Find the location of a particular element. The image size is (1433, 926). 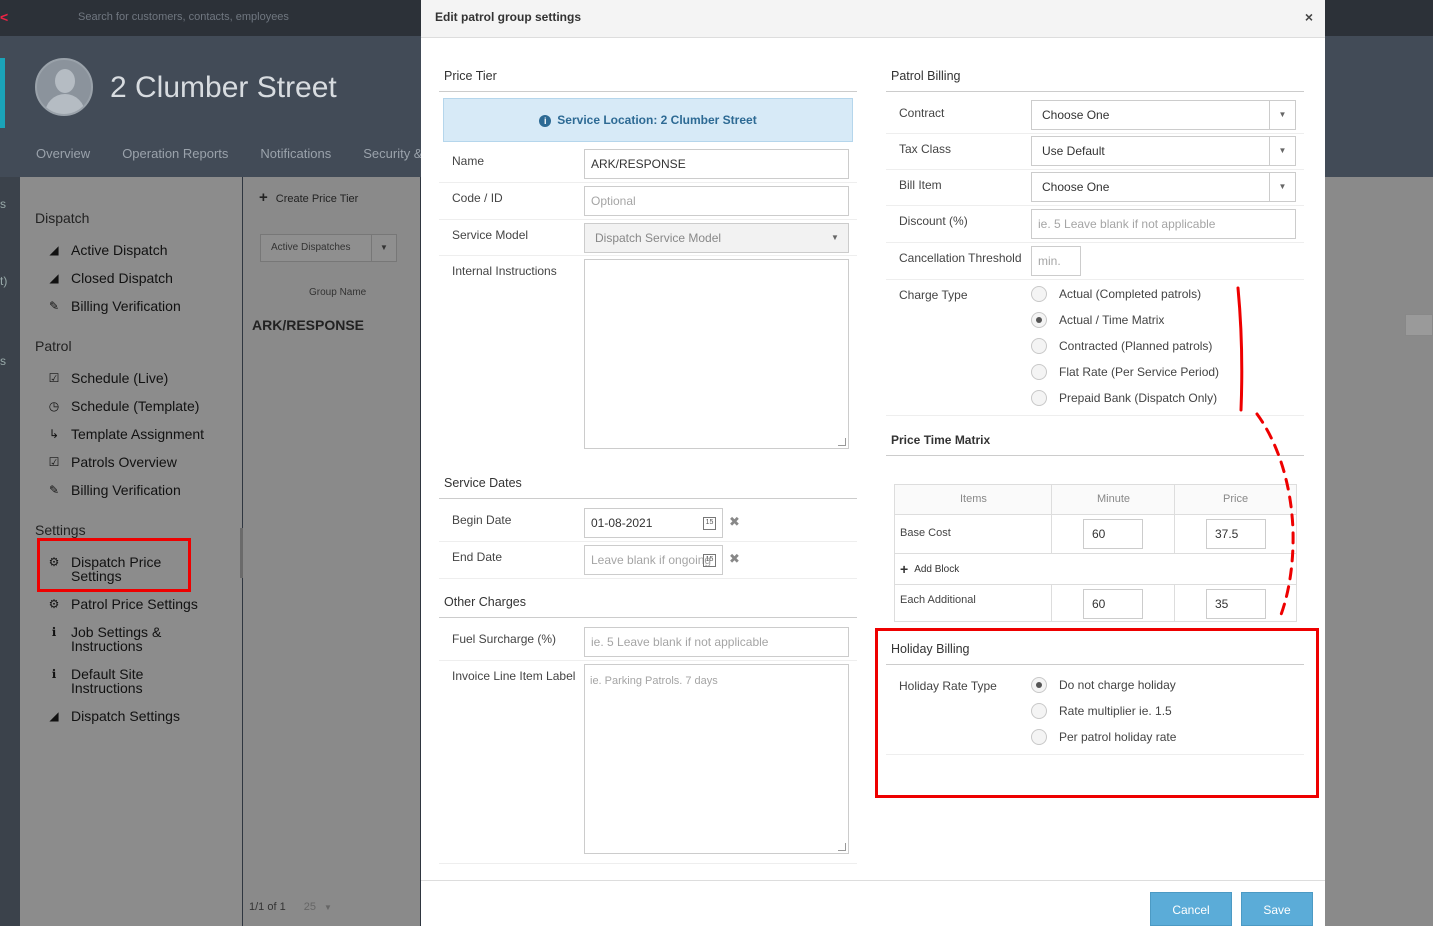

base-cost-label: Base Cost is located at coordinates (925, 533).